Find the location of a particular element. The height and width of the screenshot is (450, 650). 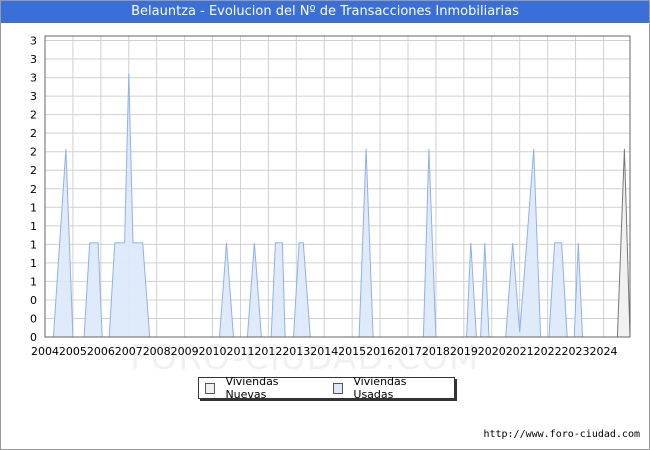

legend-swatch-nuevas is located at coordinates (210, 388).